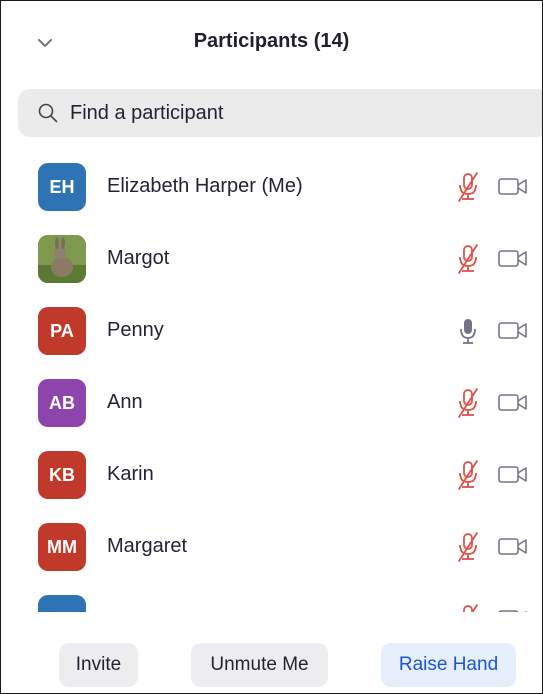  Describe the element at coordinates (271, 259) in the screenshot. I see `participant-row: Margot` at that location.